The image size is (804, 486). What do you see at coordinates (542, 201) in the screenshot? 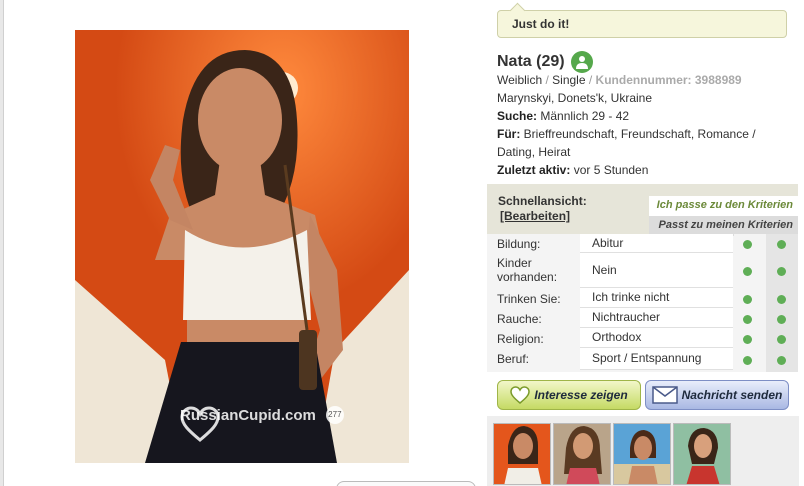
I see `quick-view-title: Schnellansicht:` at bounding box center [542, 201].